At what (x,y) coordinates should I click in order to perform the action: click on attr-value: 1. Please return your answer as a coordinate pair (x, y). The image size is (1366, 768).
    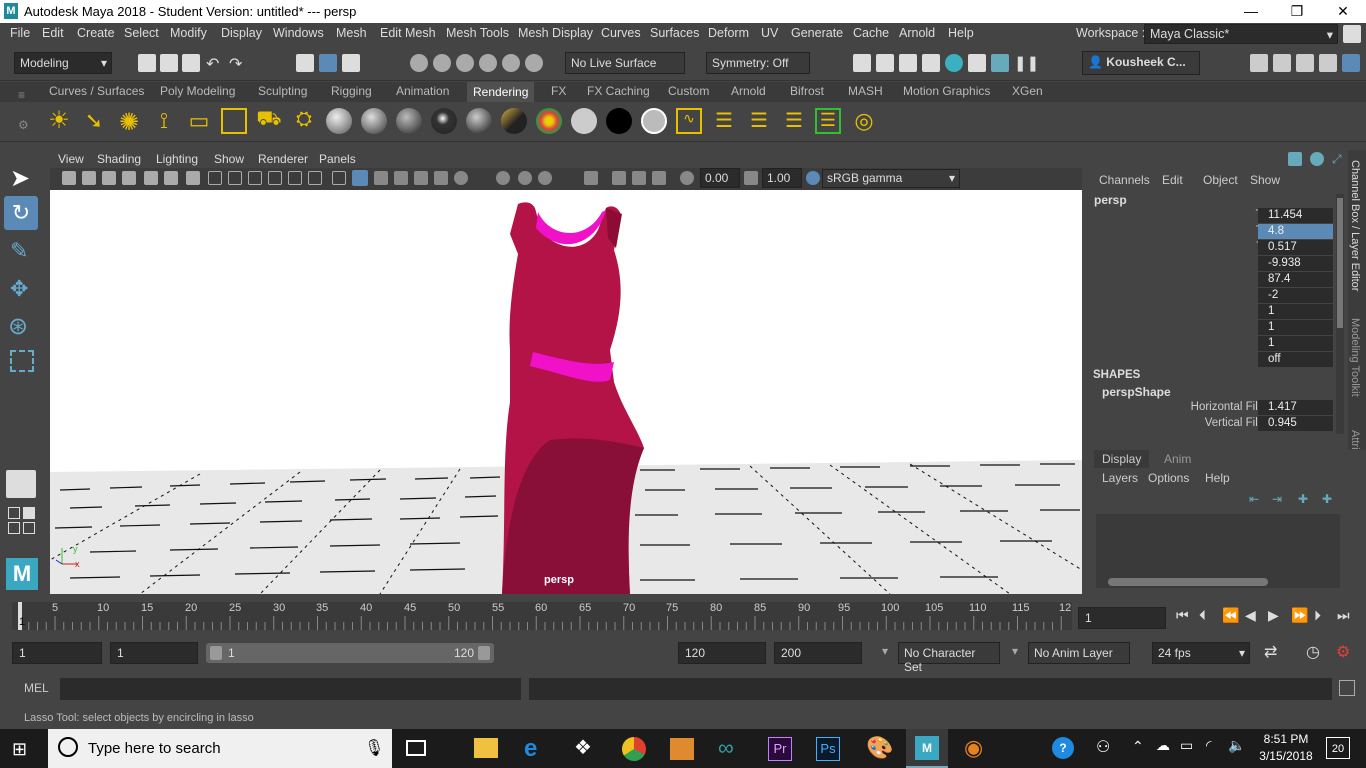
    Looking at the image, I should click on (1295, 343).